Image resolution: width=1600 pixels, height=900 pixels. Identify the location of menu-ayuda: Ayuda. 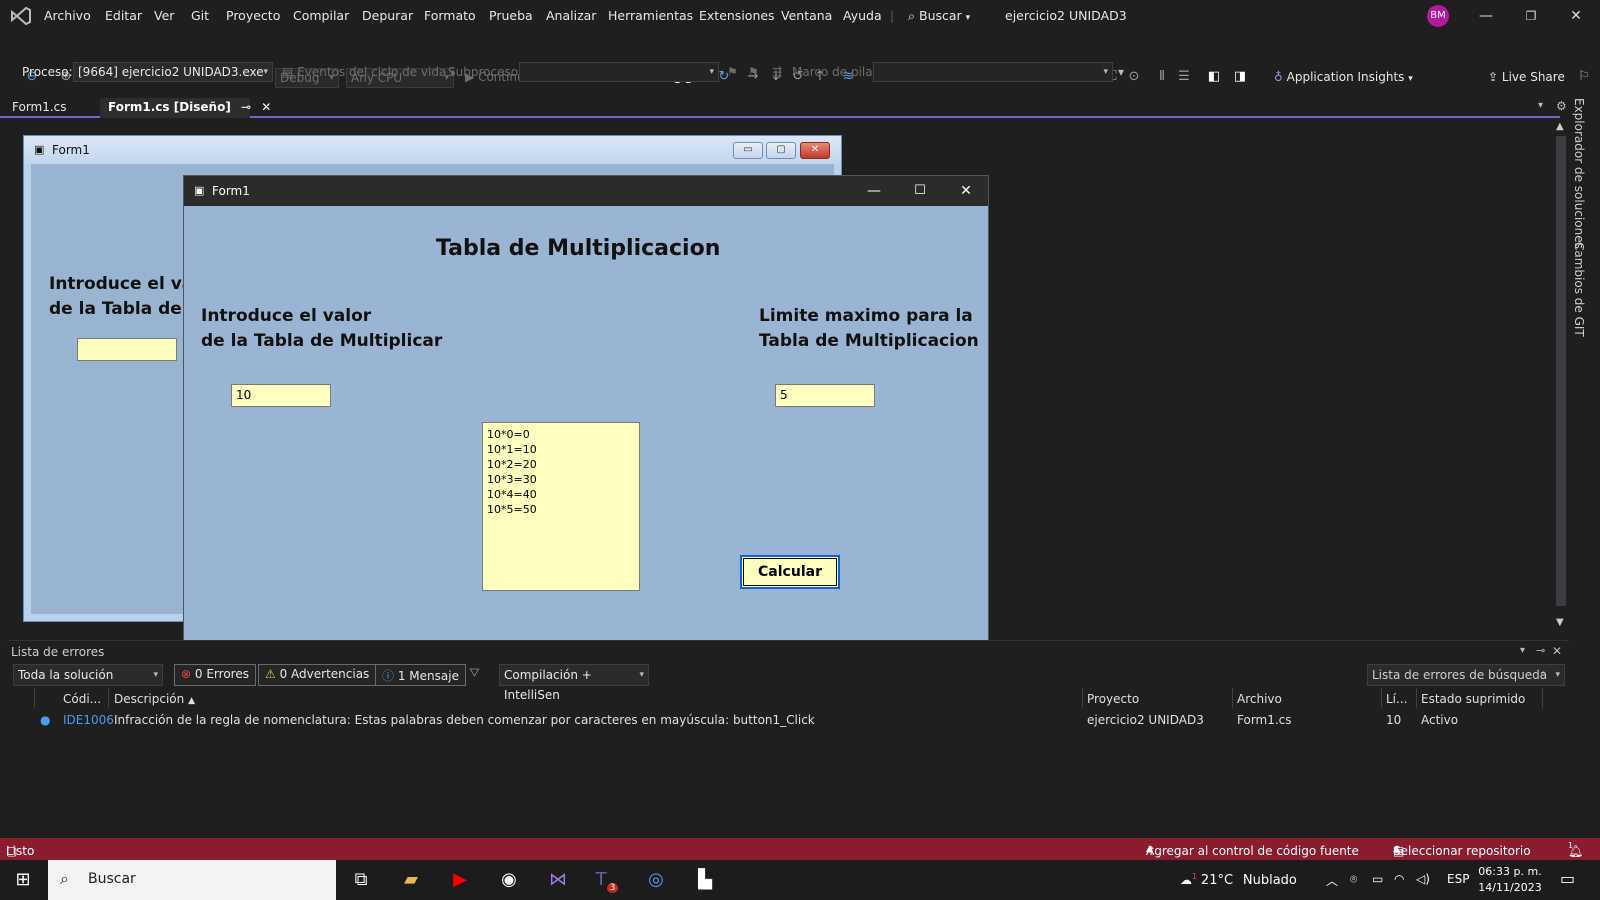
(862, 15).